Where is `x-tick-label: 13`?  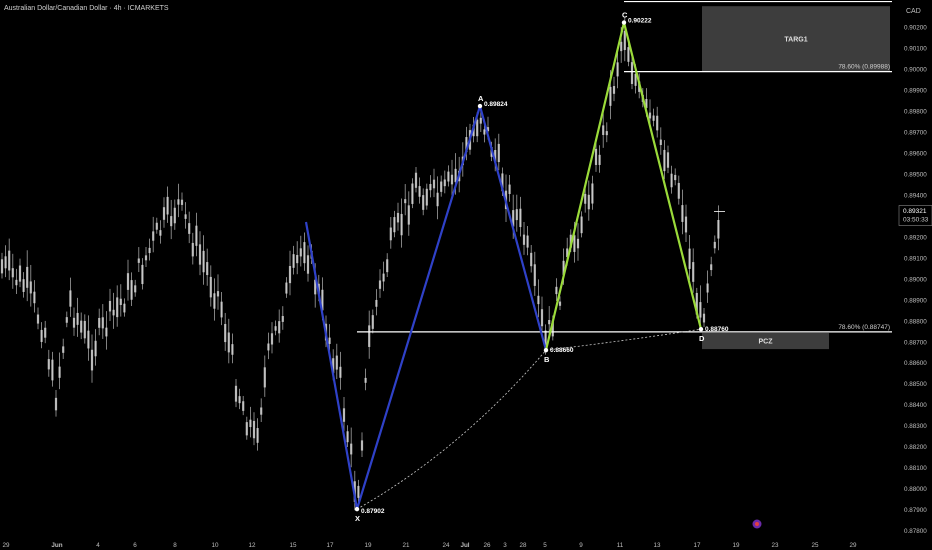
x-tick-label: 13 is located at coordinates (657, 545).